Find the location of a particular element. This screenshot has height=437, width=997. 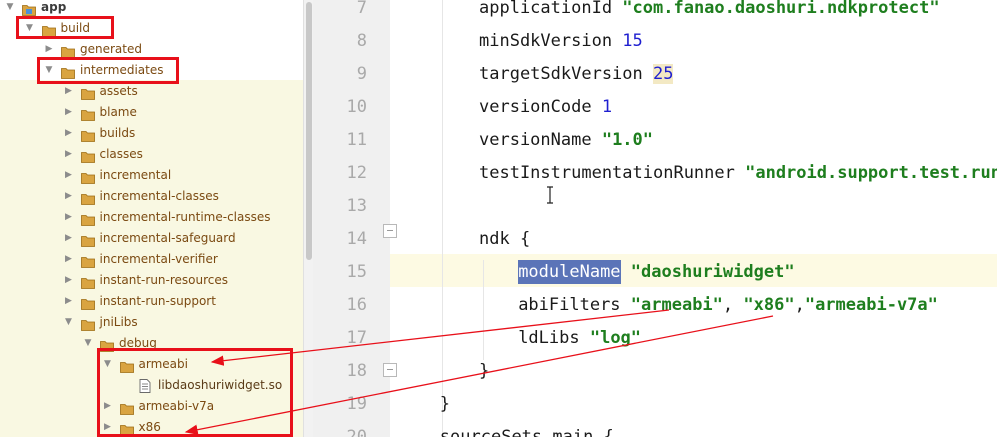

text-cursor-icon is located at coordinates (550, 195).